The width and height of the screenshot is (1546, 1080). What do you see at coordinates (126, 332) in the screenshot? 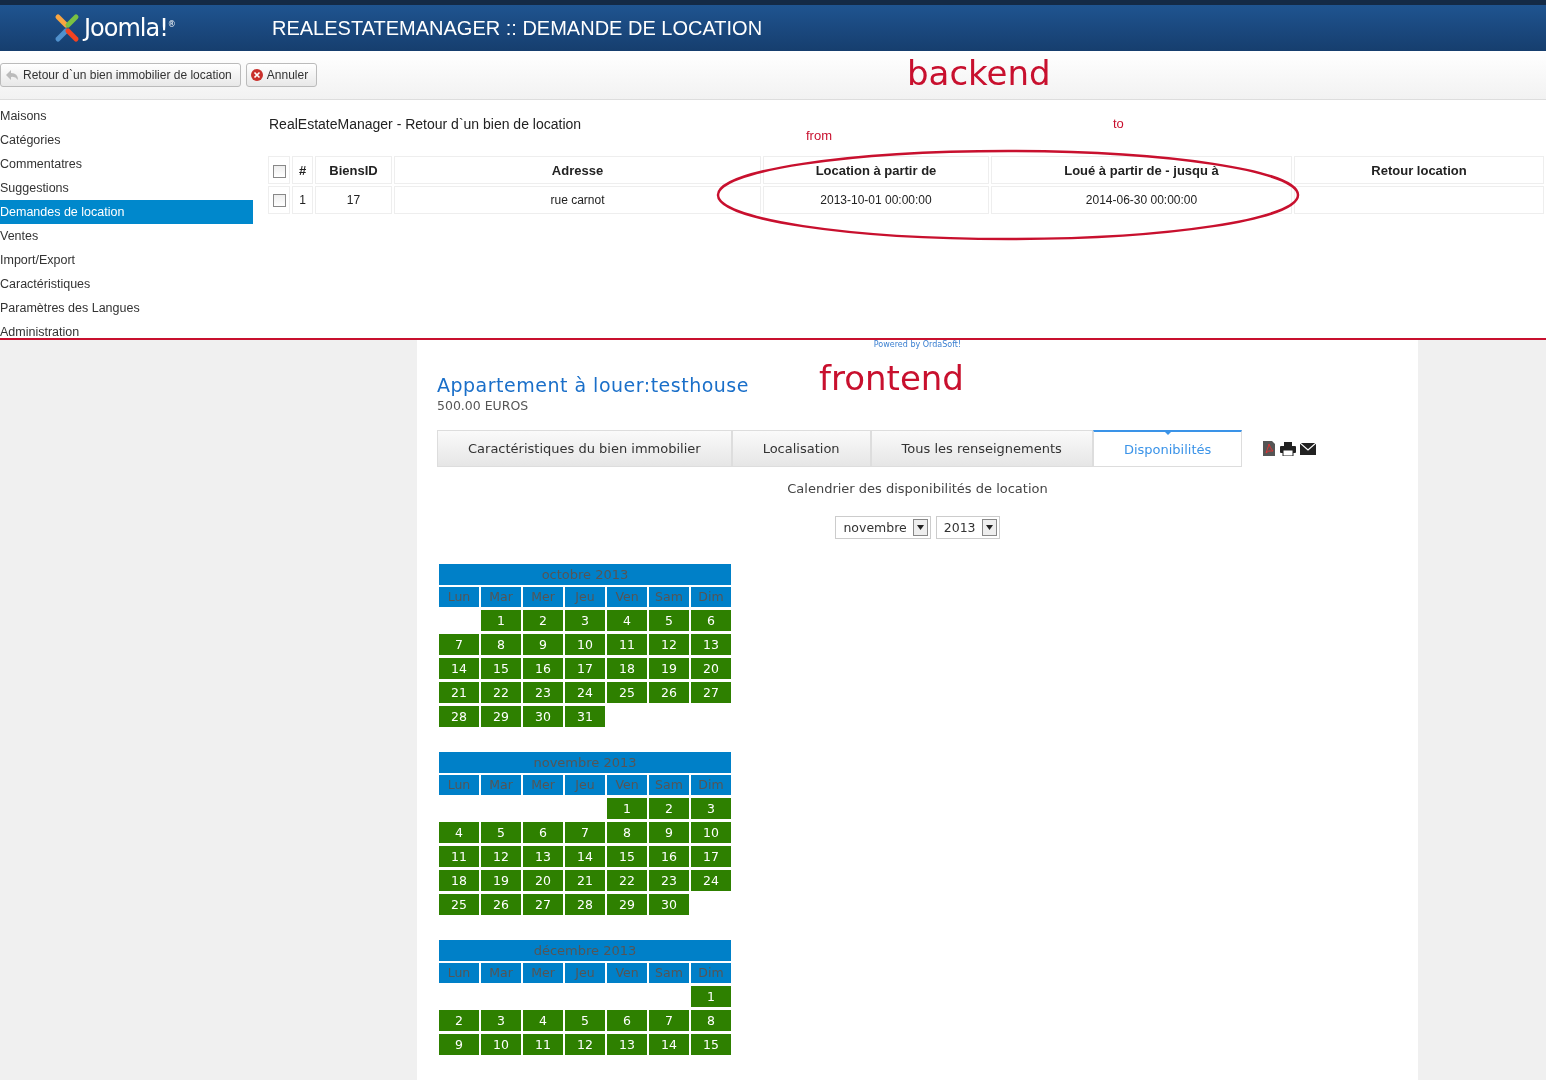
I see `sidebar-item: Administration` at bounding box center [126, 332].